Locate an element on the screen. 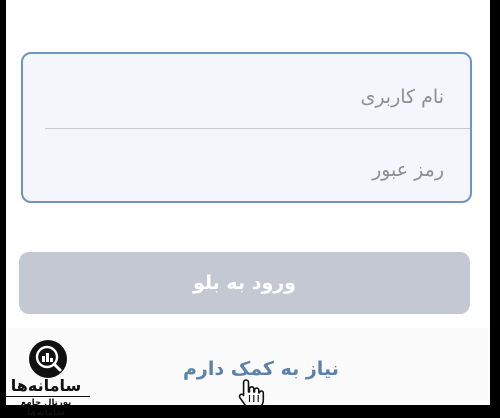 This screenshot has height=418, width=500. login-button-label: ورود به بلو is located at coordinates (244, 283).